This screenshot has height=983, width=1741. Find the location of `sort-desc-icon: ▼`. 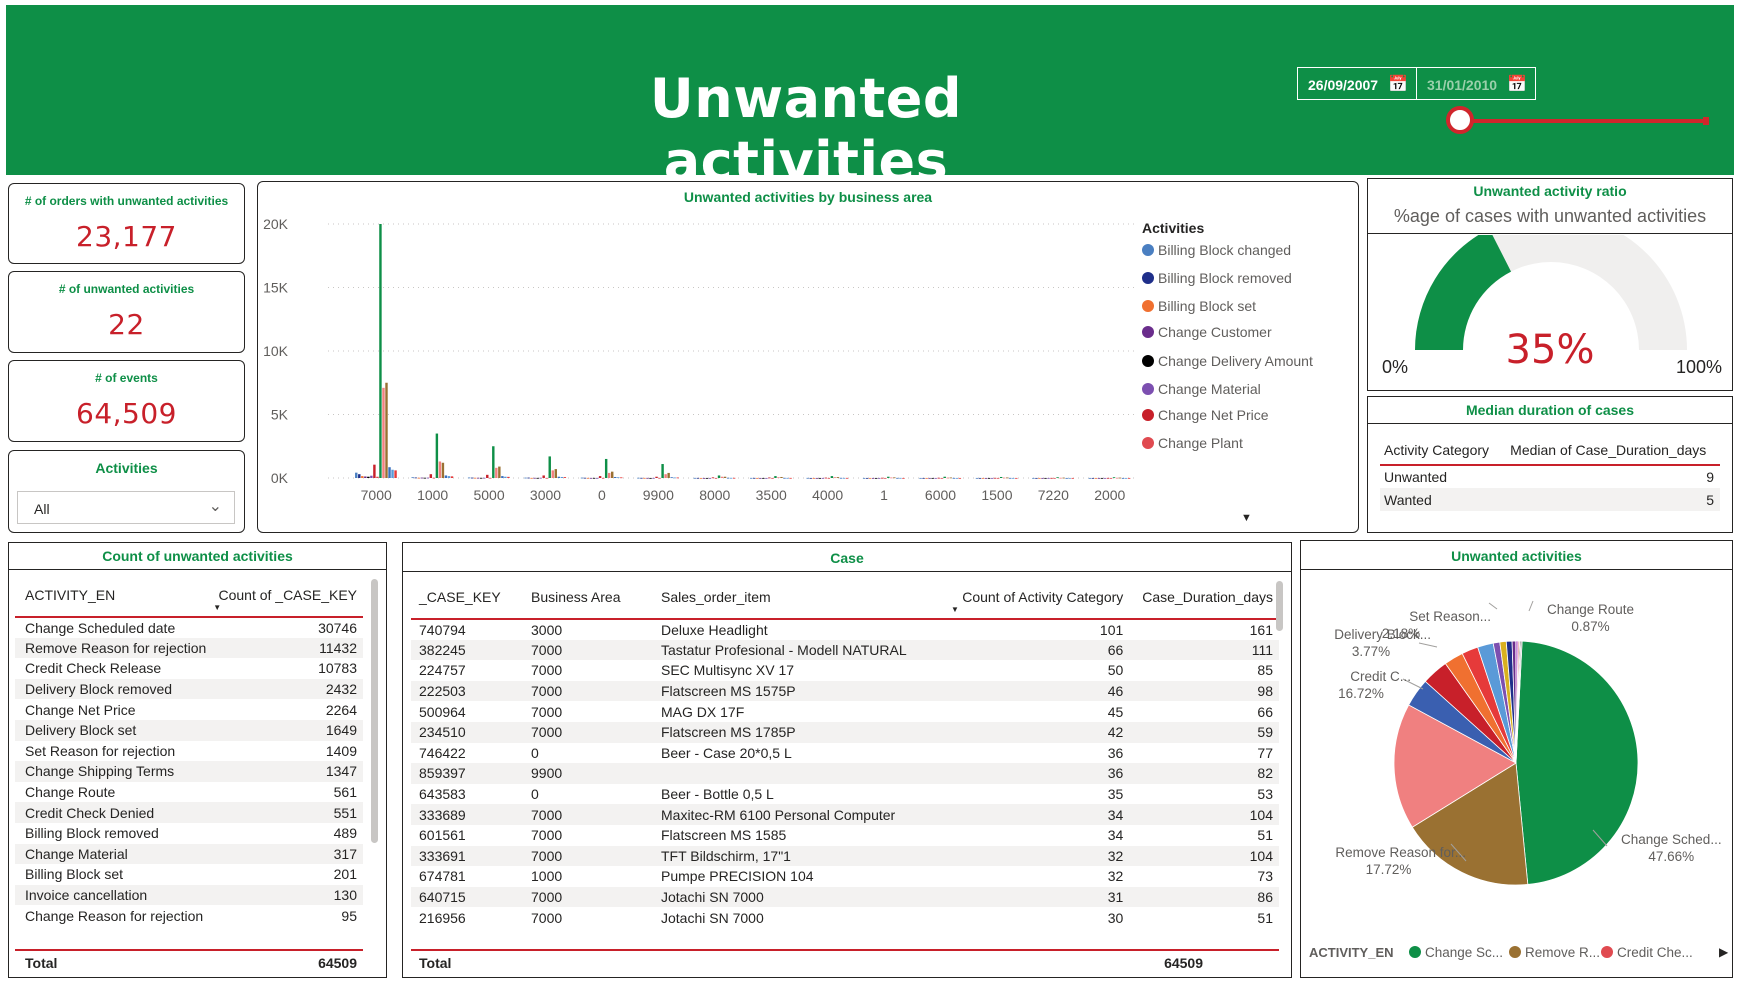

sort-desc-icon: ▼ is located at coordinates (955, 609).